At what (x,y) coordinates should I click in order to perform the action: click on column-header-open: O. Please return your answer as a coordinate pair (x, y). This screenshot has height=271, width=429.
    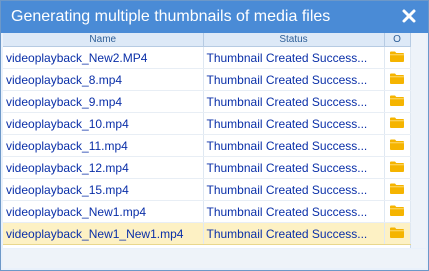
    Looking at the image, I should click on (397, 40).